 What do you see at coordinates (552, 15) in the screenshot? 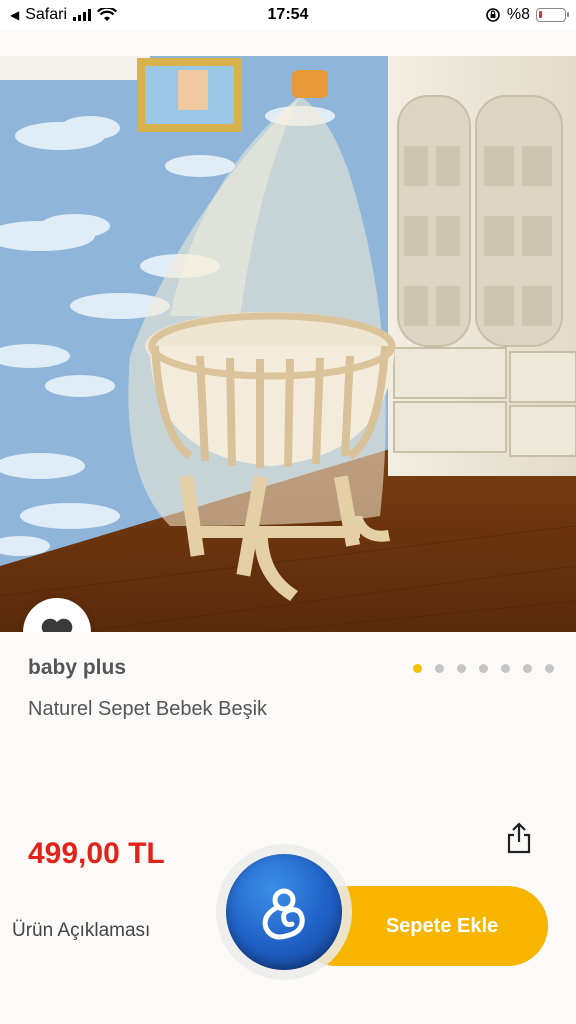
I see `battery-icon` at bounding box center [552, 15].